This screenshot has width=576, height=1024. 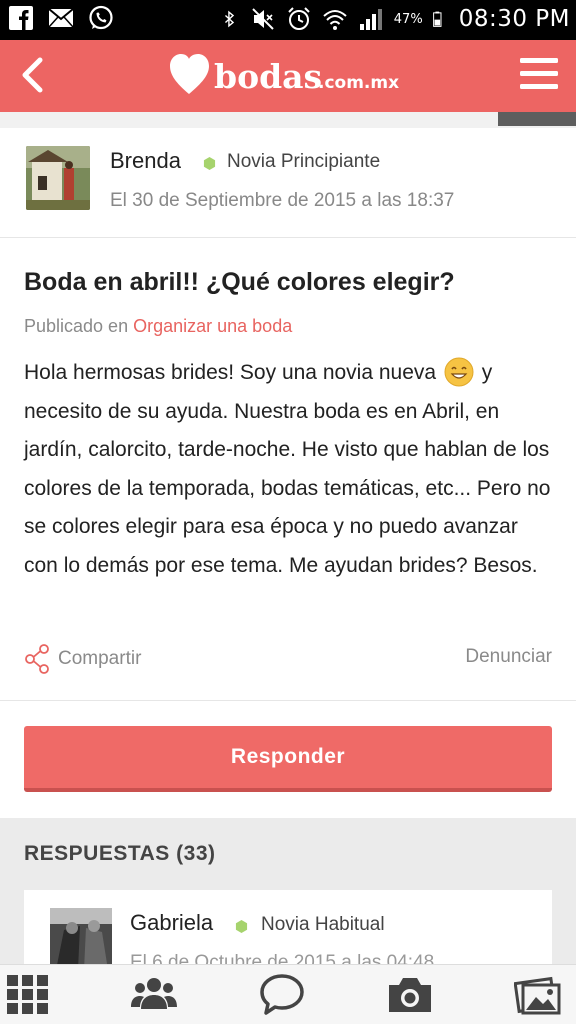 What do you see at coordinates (537, 119) in the screenshot?
I see `scroll-indicator` at bounding box center [537, 119].